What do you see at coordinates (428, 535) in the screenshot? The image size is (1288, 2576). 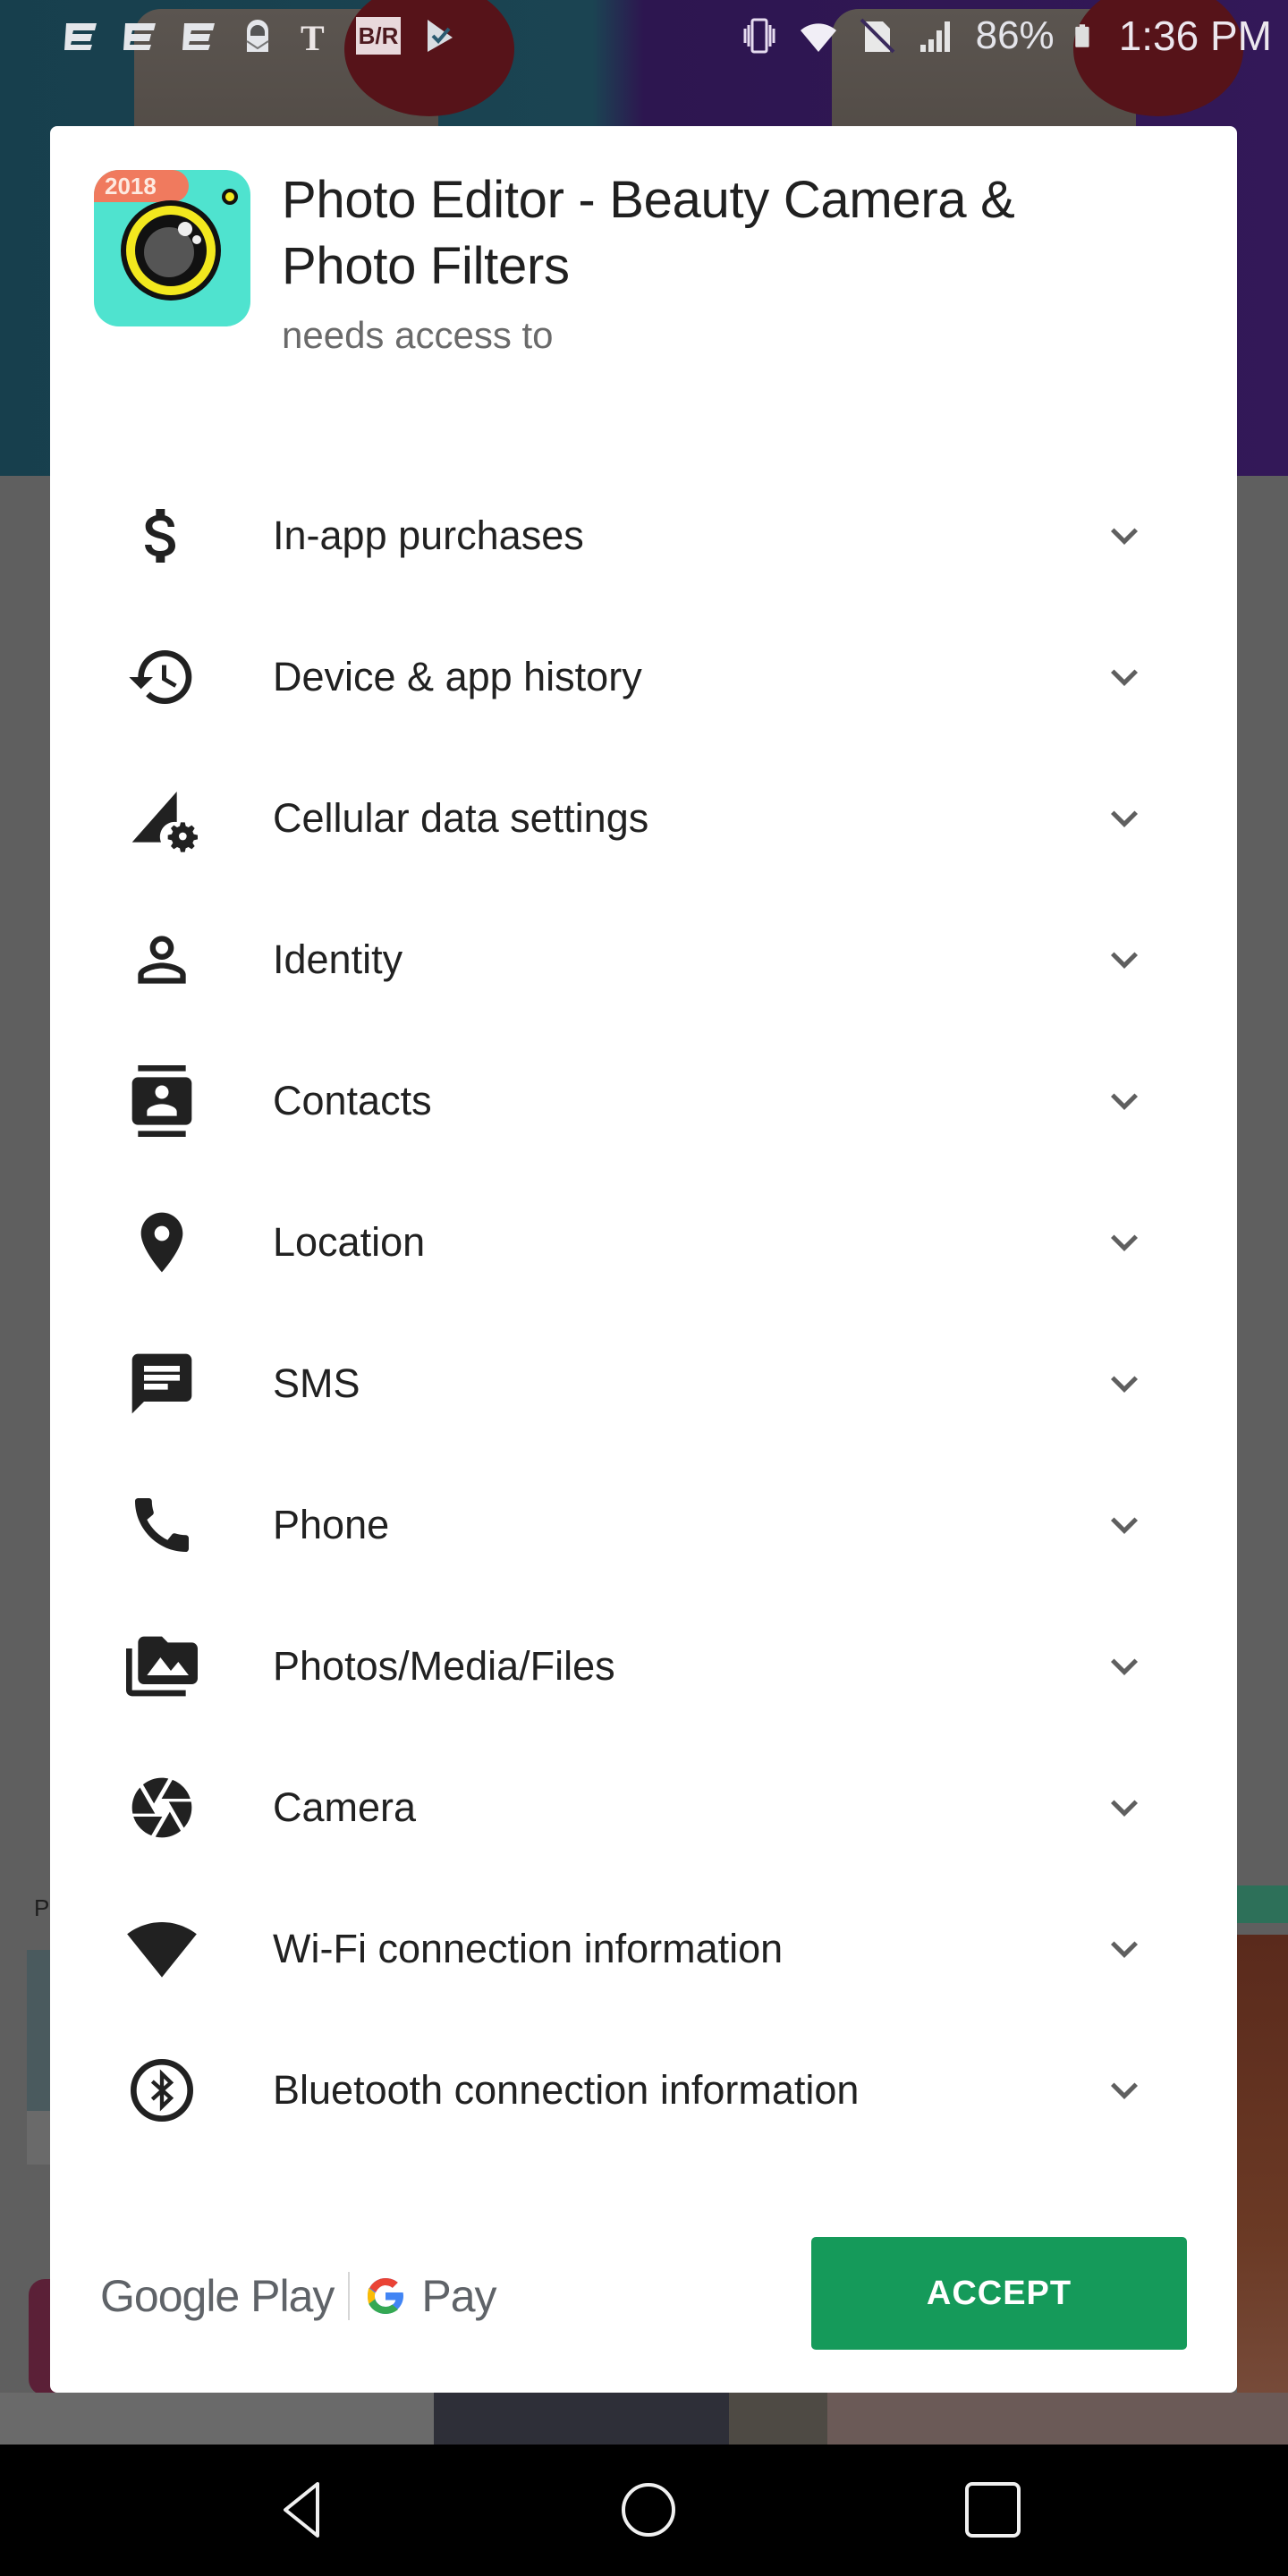 I see `permission-label: In-app purchases` at bounding box center [428, 535].